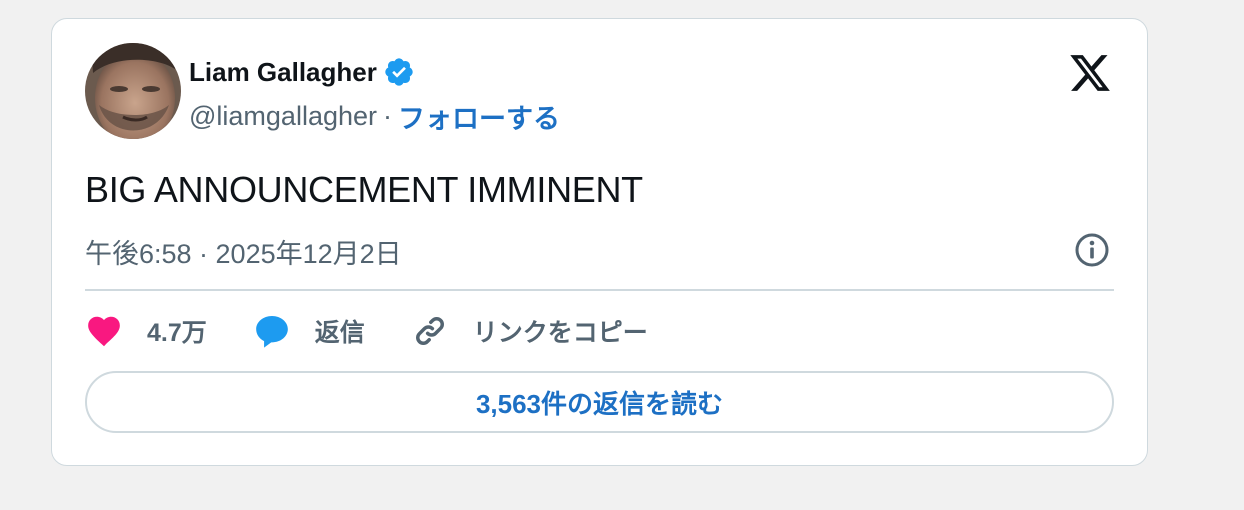 This screenshot has height=510, width=1244. I want to click on reply-button: 返信, so click(309, 331).